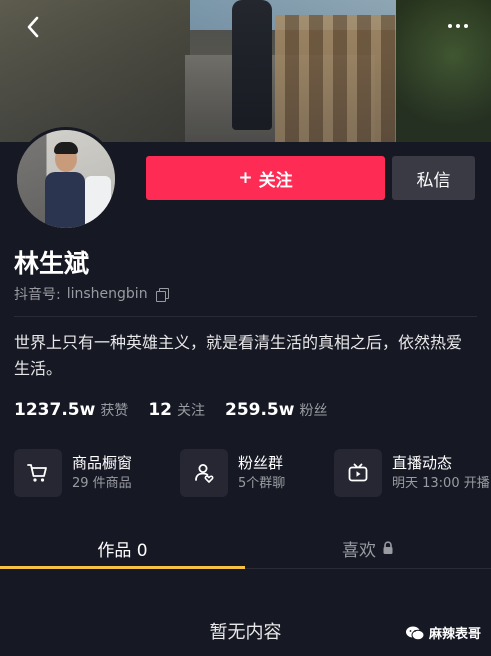 This screenshot has width=491, height=656. I want to click on stat-followers: 259.5w 粉丝, so click(276, 410).